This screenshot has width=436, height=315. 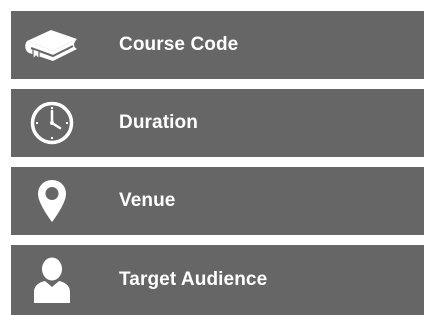 What do you see at coordinates (193, 279) in the screenshot?
I see `target-audience-label: Target Audience` at bounding box center [193, 279].